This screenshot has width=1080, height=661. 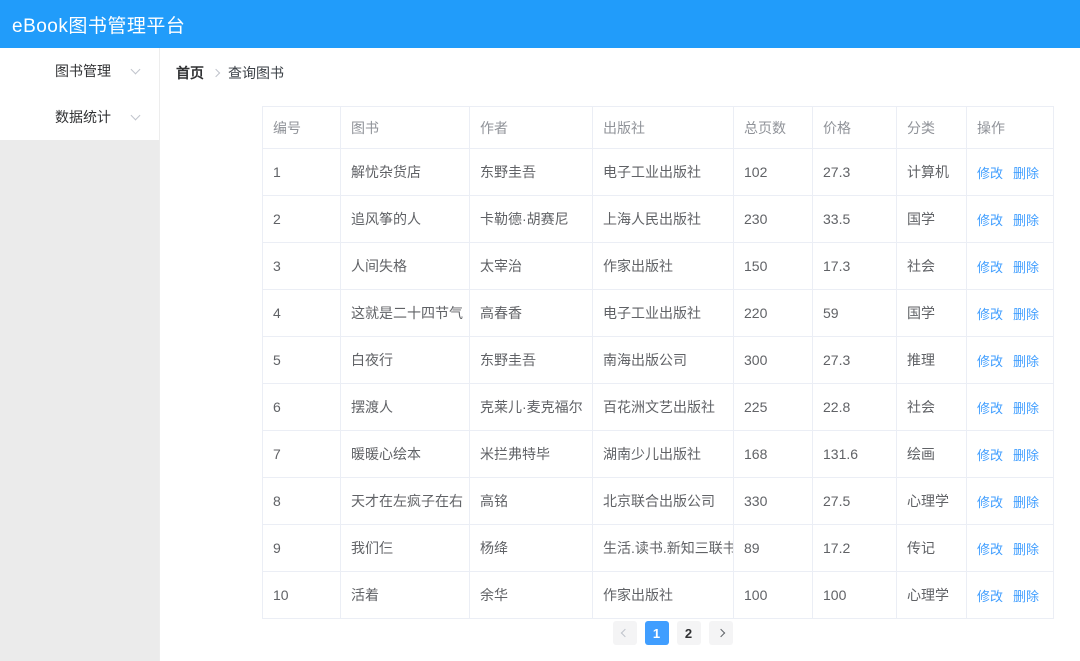 I want to click on table-row: 2 追风筝的人 卡勒德·胡赛尼 上海人民出版社 230 33.5 国学 修改 删除, so click(x=658, y=219).